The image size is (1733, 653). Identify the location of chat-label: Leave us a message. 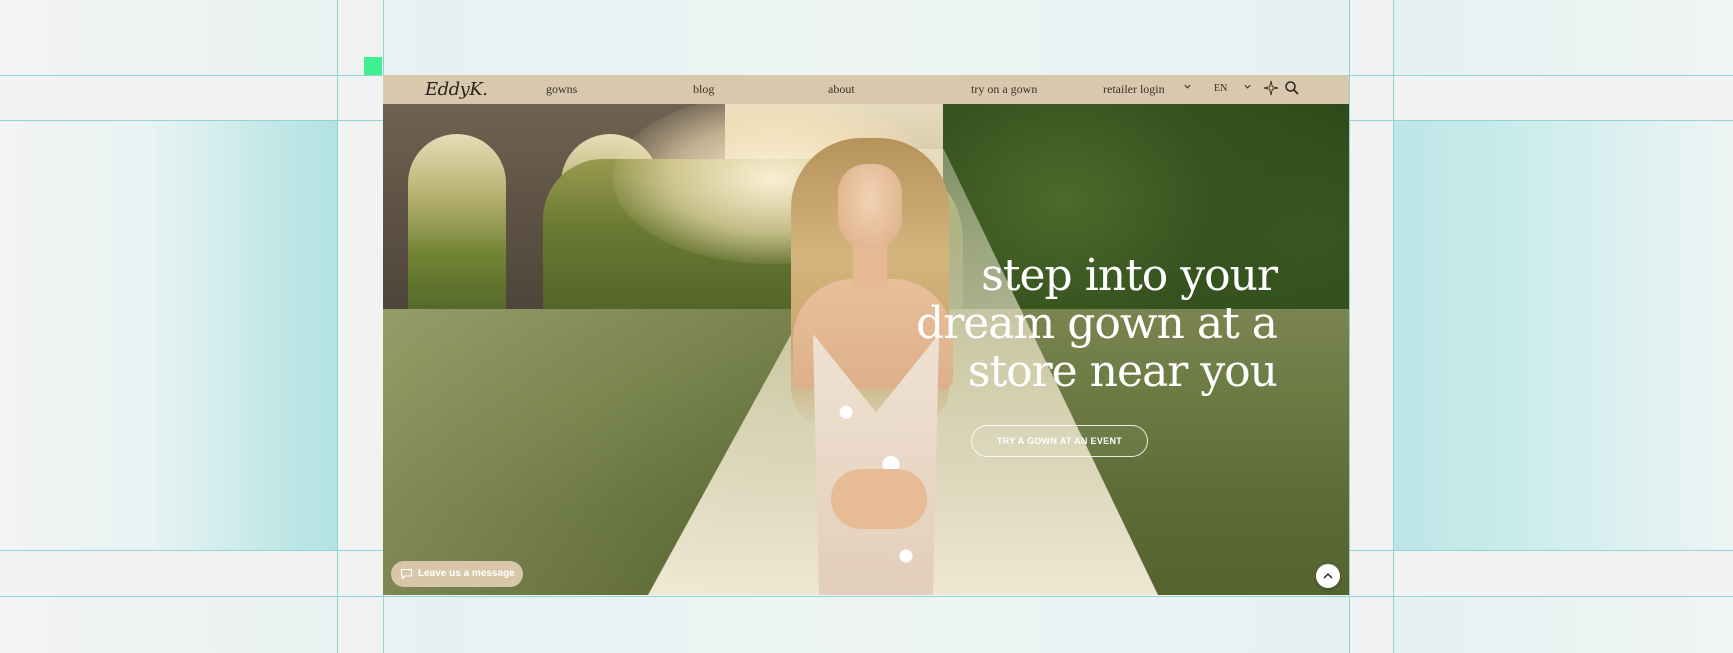
(466, 573).